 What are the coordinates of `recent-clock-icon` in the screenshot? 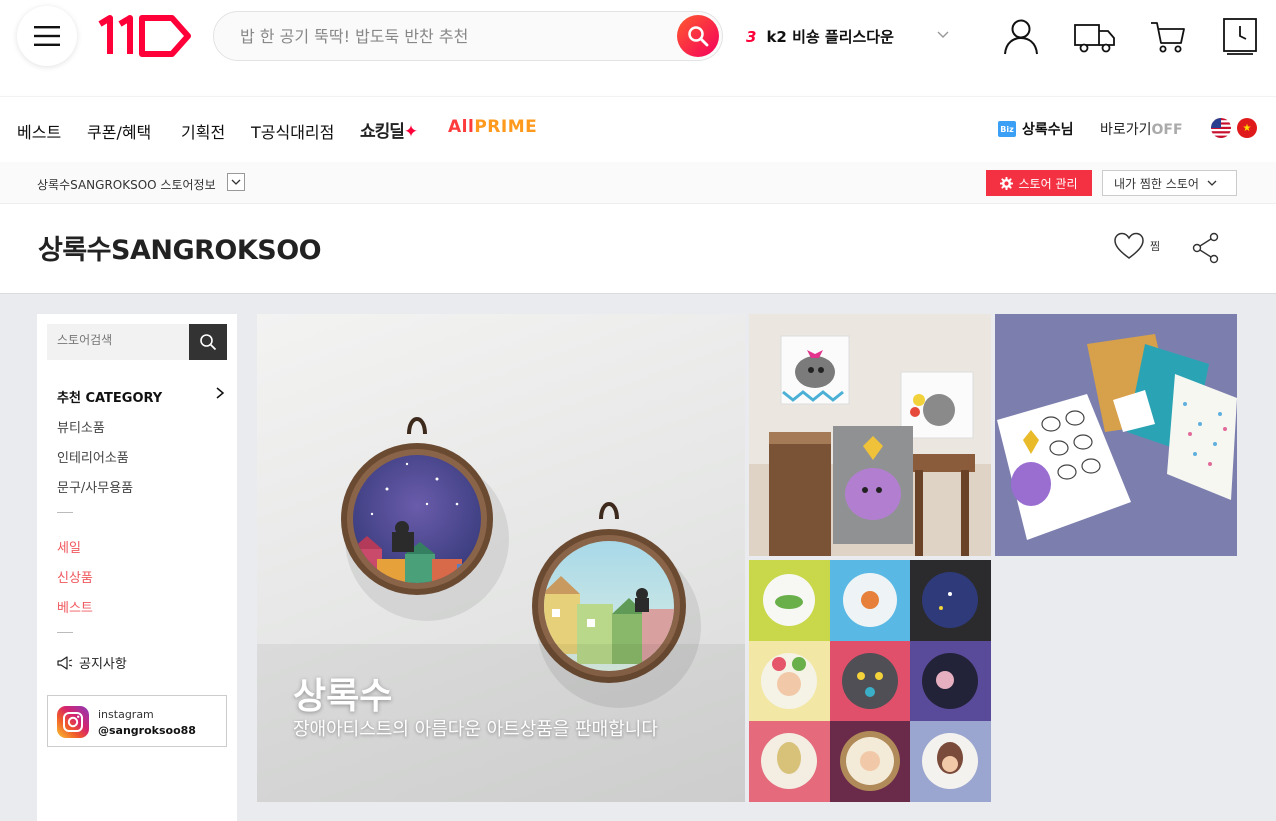 It's located at (1240, 36).